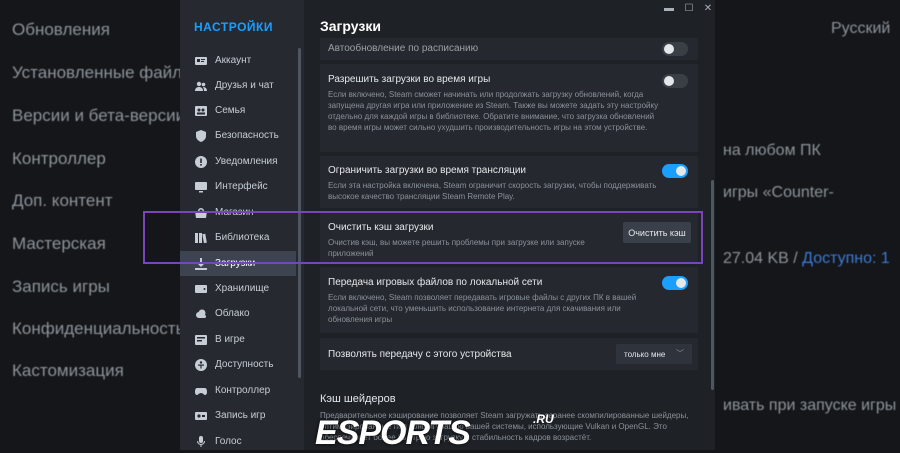 This screenshot has height=453, width=900. What do you see at coordinates (201, 365) in the screenshot?
I see `accessibility-icon` at bounding box center [201, 365].